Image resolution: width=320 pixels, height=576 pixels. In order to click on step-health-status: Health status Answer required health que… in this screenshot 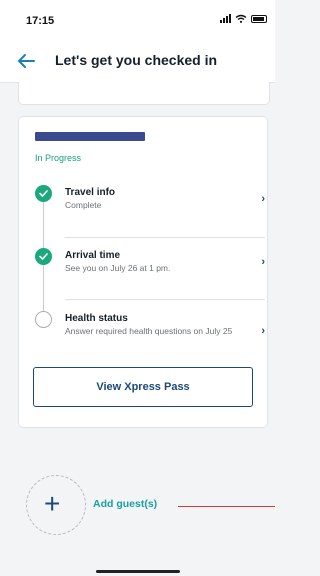, I will do `click(150, 336)`.